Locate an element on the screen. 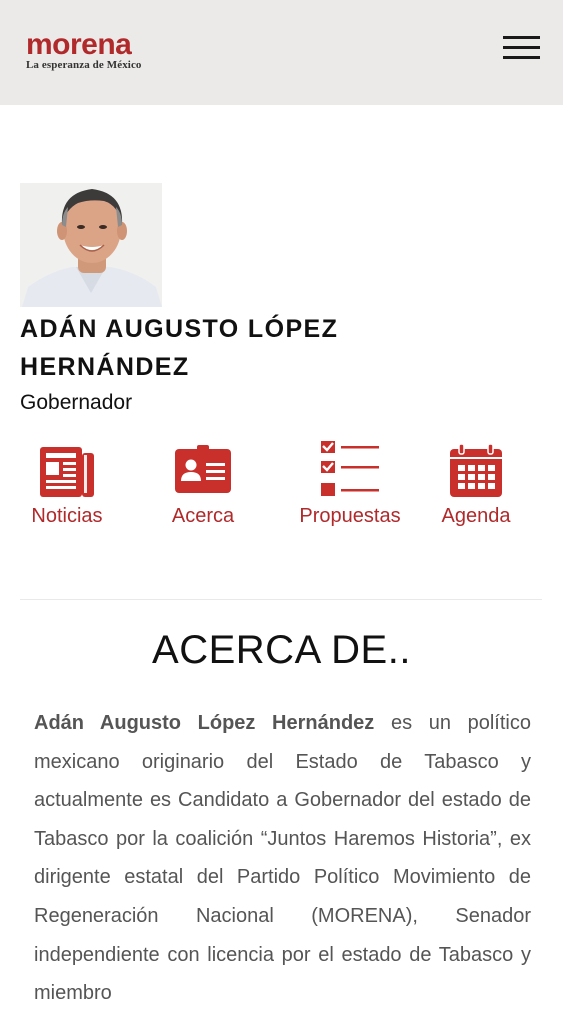 The image size is (563, 1013). candidate-name: ADÁN AUGUSTO LÓPEZ HERNÁNDEZ is located at coordinates (179, 348).